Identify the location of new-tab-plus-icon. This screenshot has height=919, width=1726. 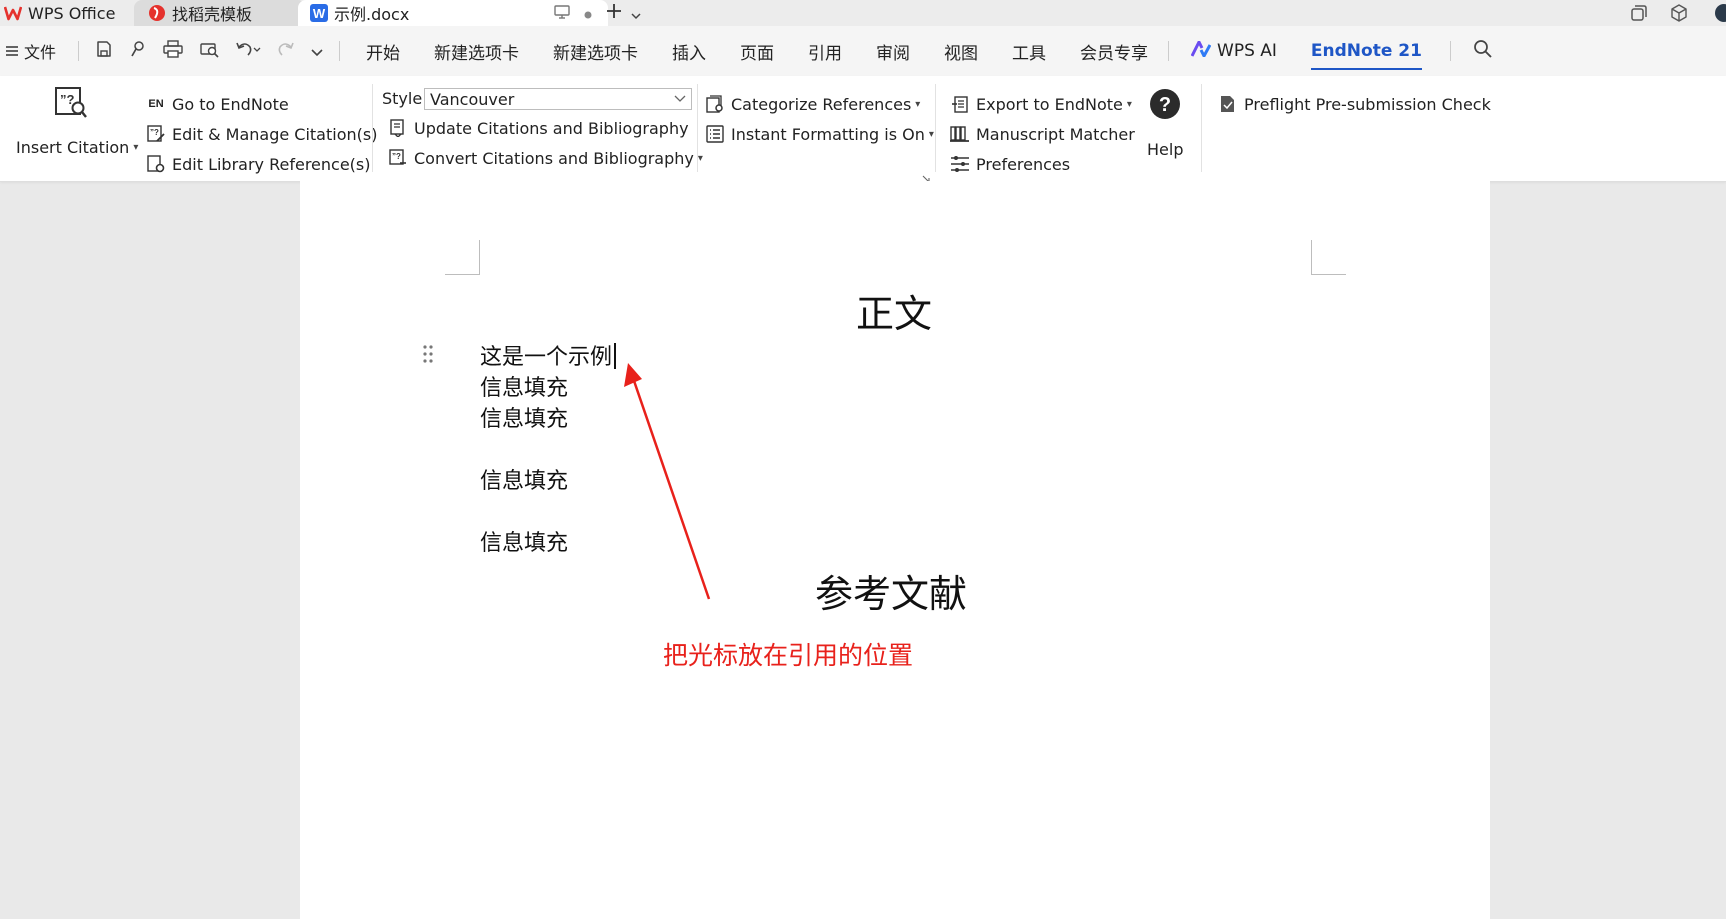
(614, 13).